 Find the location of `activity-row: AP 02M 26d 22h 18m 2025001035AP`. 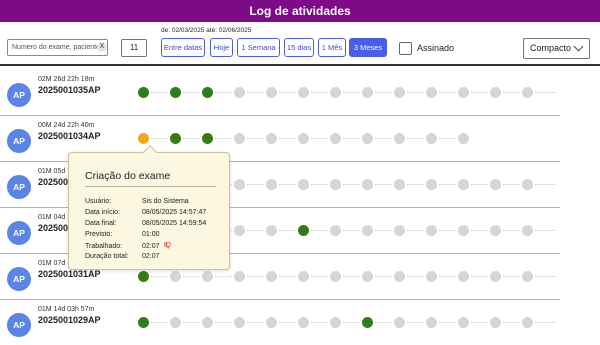

activity-row: AP 02M 26d 22h 18m 2025001035AP is located at coordinates (300, 93).